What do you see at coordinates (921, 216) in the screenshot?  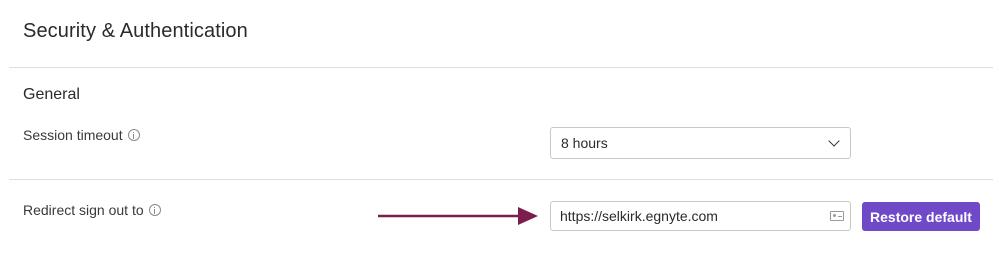 I see `restore-default-button: Restore default` at bounding box center [921, 216].